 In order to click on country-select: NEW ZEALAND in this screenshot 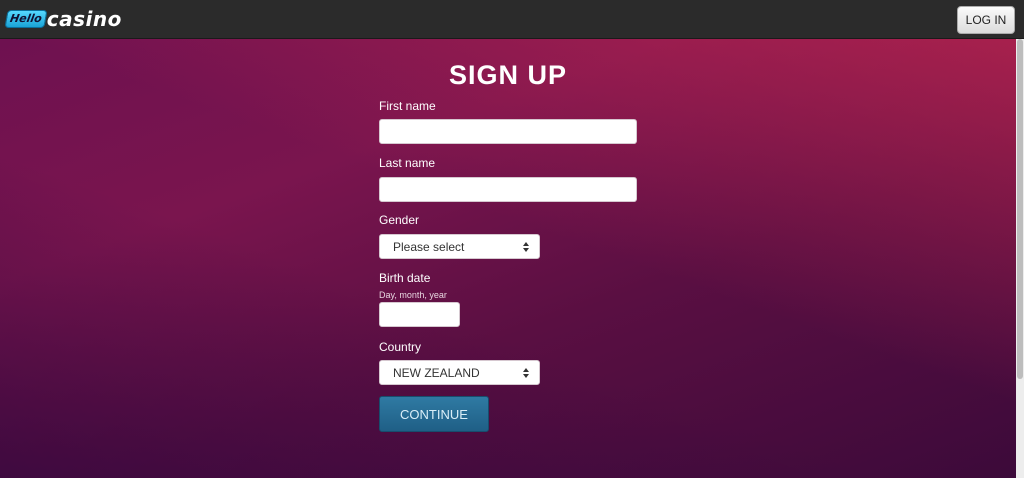, I will do `click(459, 372)`.